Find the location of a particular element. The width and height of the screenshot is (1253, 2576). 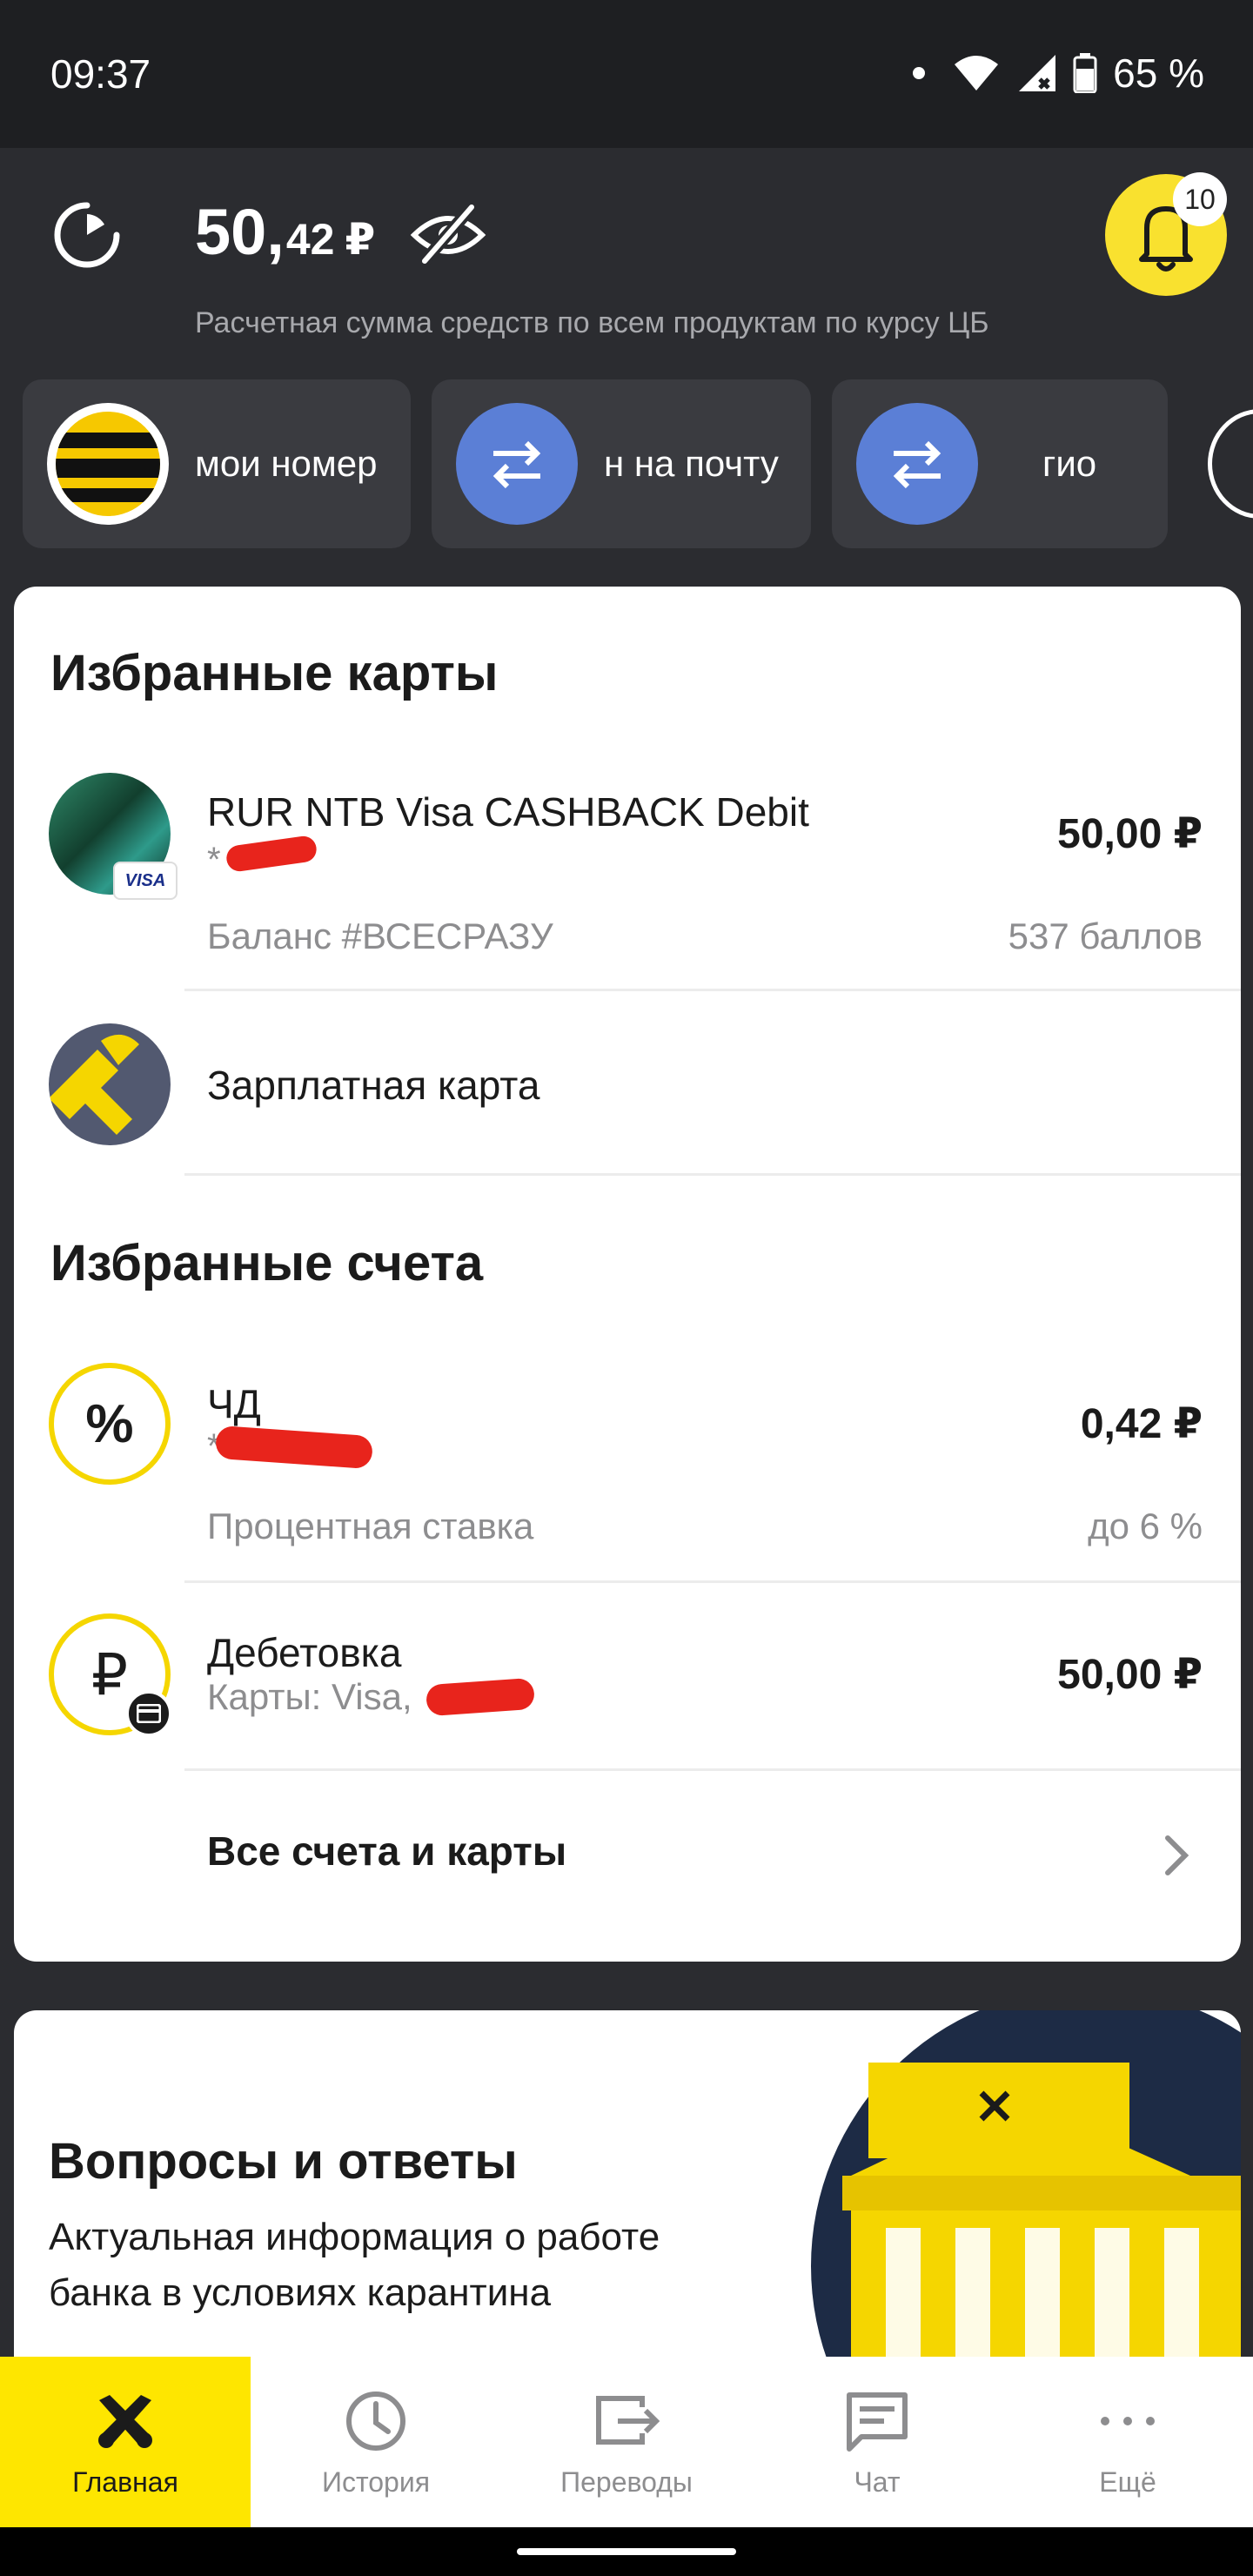

bank-building-illustration is located at coordinates (1041, 2219).